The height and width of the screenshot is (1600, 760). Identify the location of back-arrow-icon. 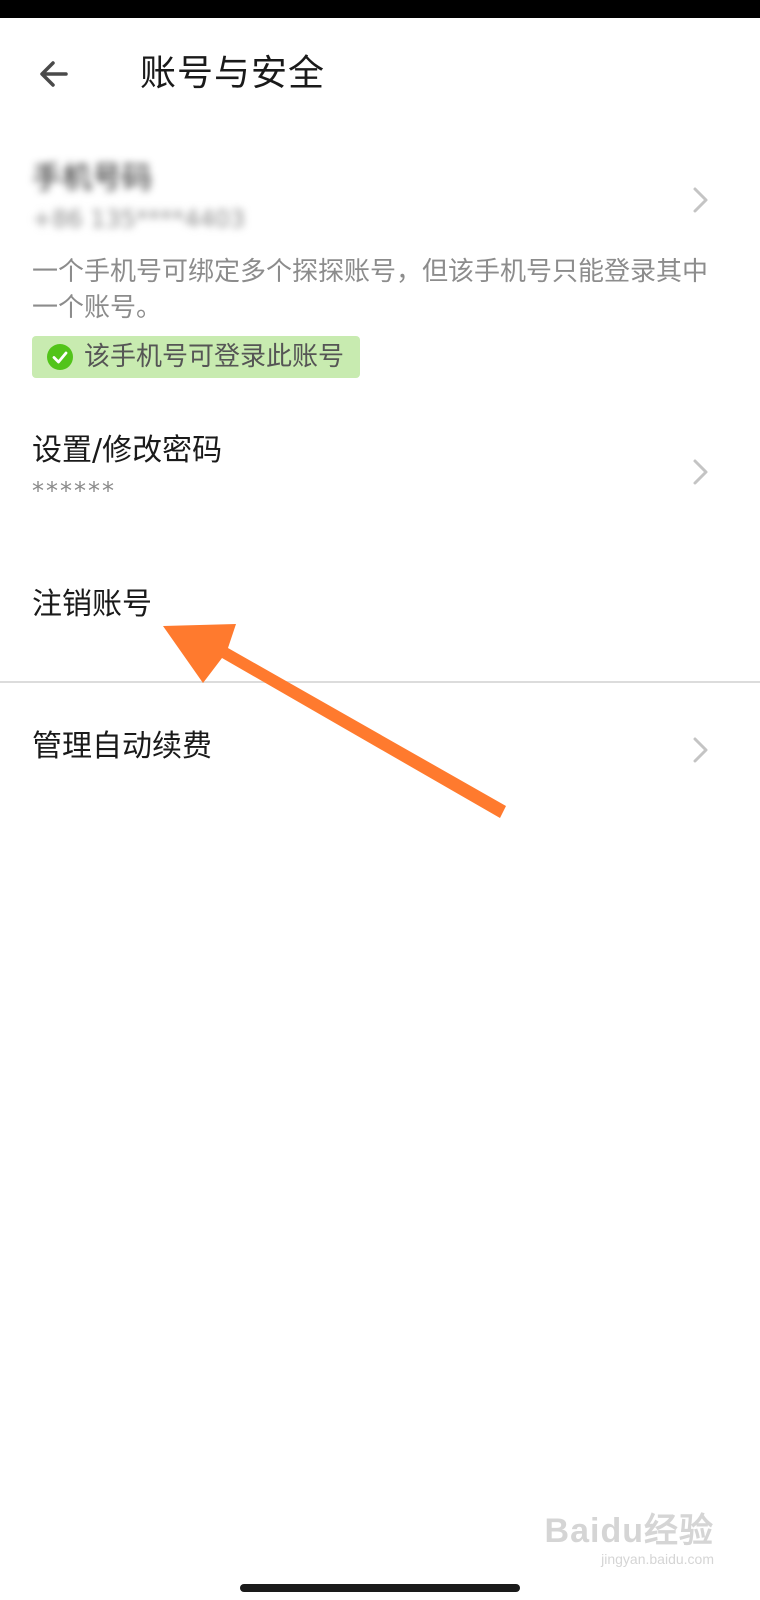
(54, 74).